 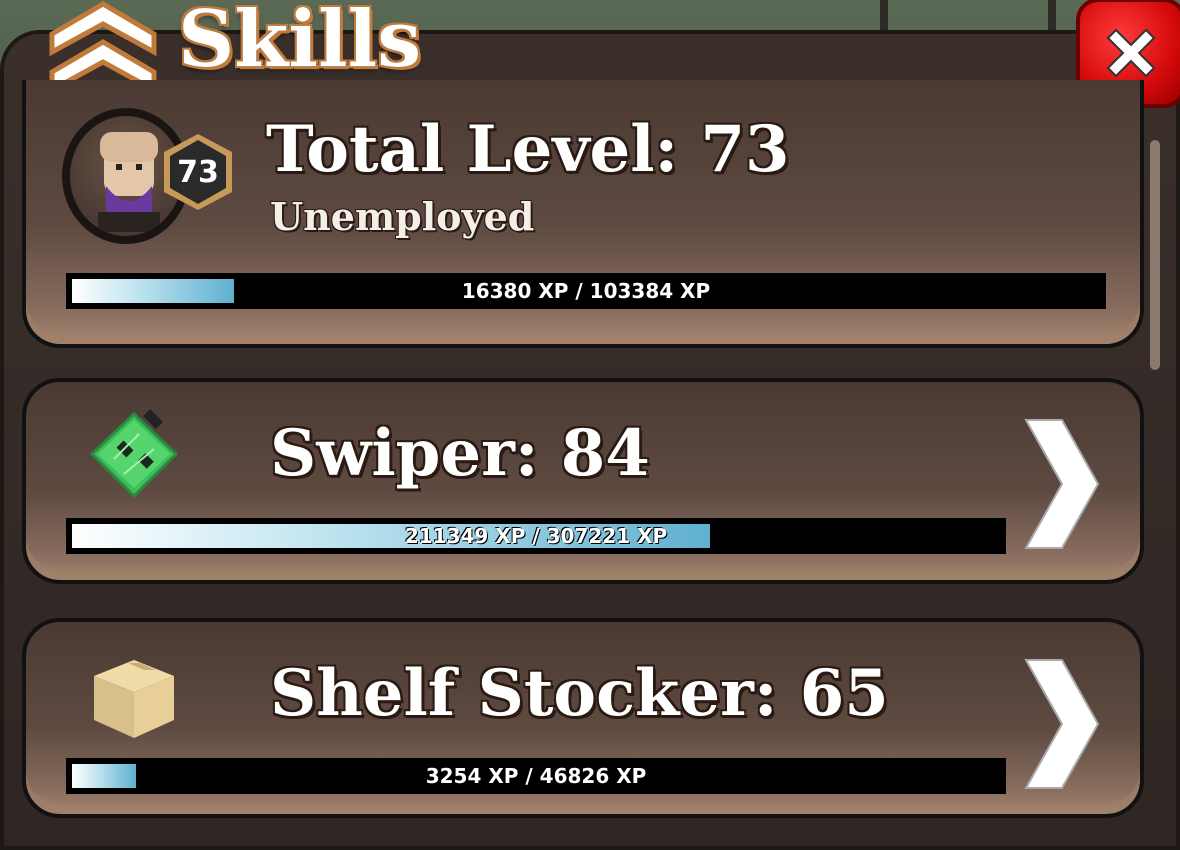 I want to click on total-level-label: Total Level: 73, so click(x=528, y=149).